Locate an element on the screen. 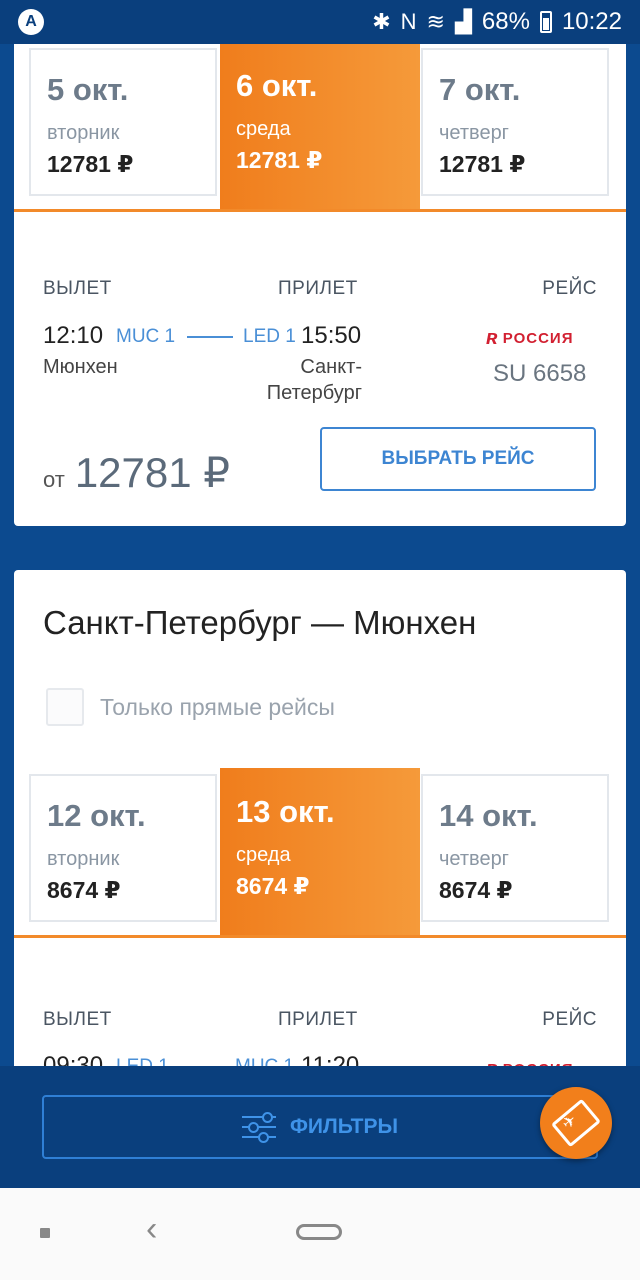 This screenshot has width=640, height=1280. nfc-icon: N is located at coordinates (408, 21).